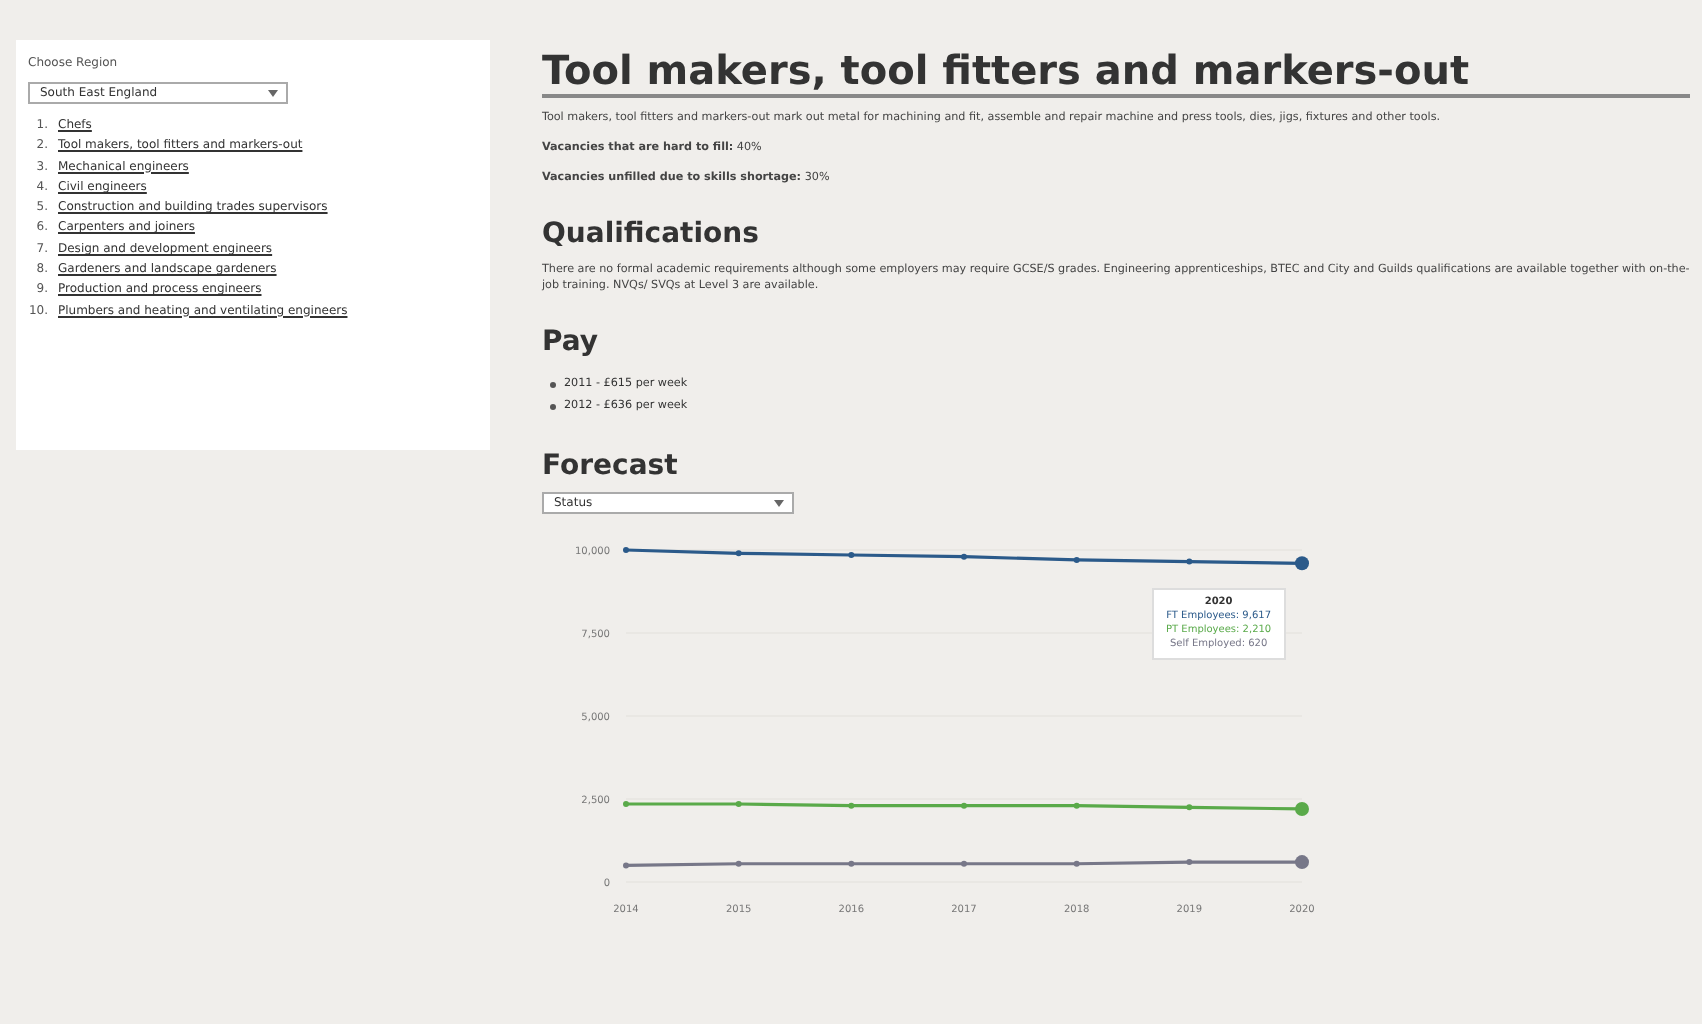 The image size is (1702, 1024). What do you see at coordinates (571, 342) in the screenshot?
I see `section-heading: Pay` at bounding box center [571, 342].